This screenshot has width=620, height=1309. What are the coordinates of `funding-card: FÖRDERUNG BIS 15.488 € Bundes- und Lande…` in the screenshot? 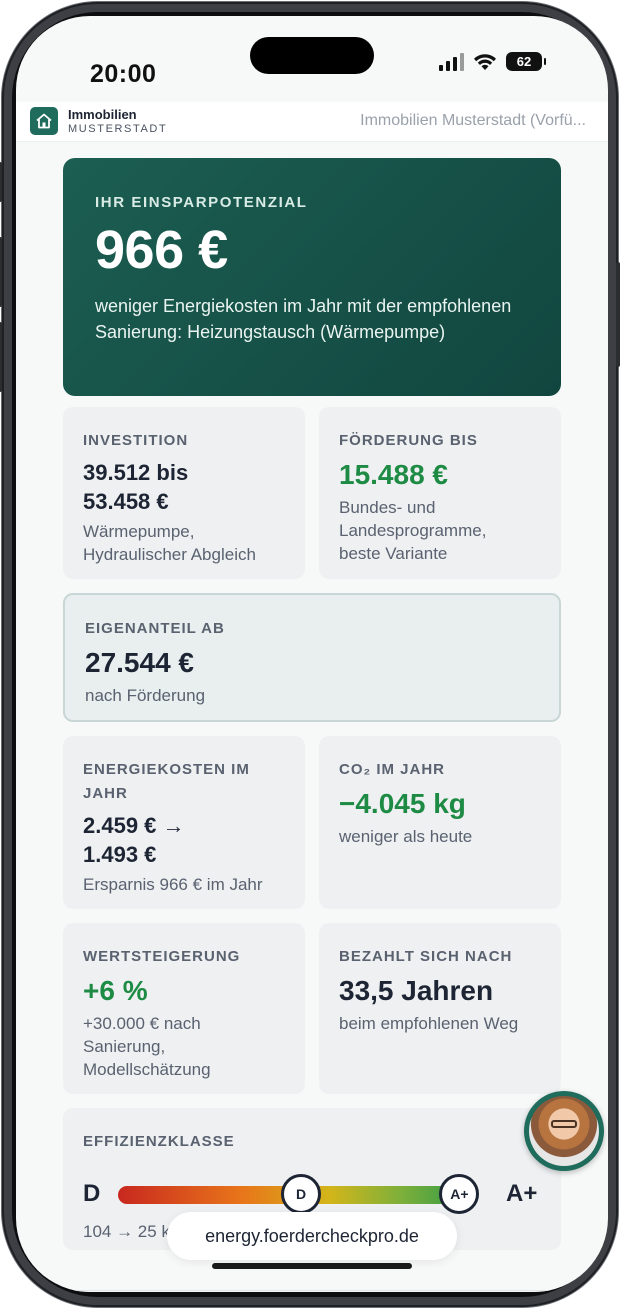 It's located at (440, 493).